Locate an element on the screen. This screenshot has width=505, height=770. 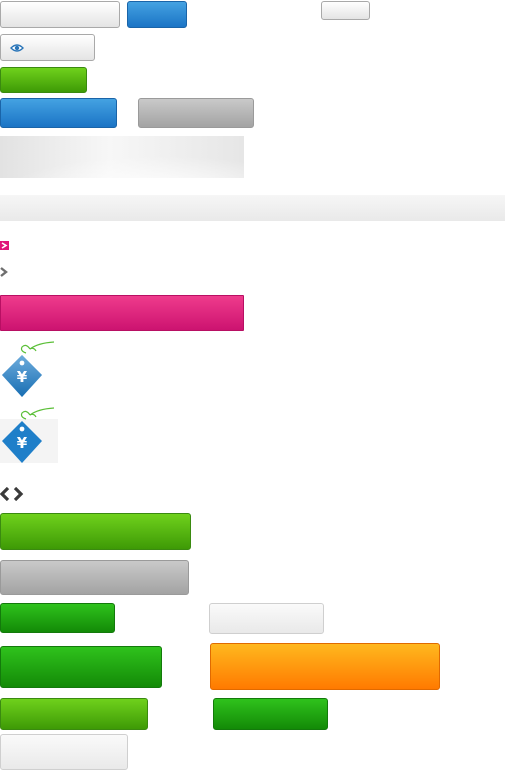
arrow-left-right-icon is located at coordinates (13, 494).